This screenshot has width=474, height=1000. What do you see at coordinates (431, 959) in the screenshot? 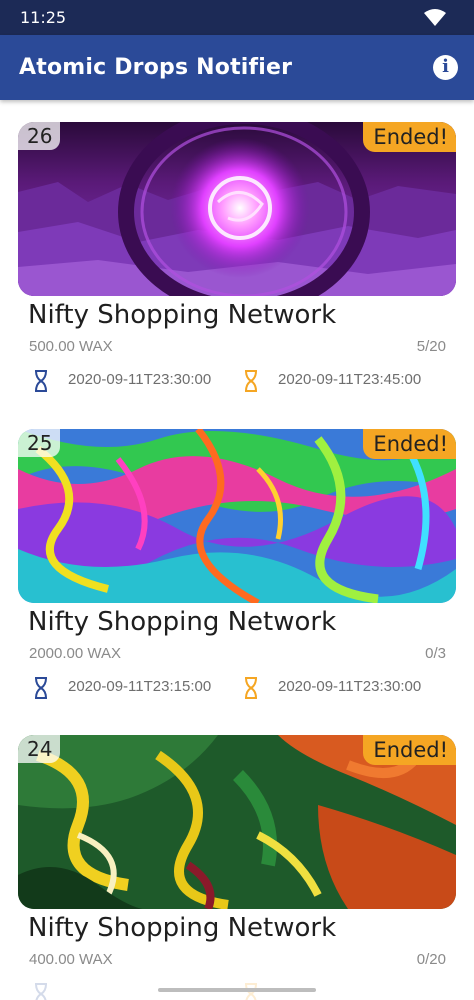
I see `drop-claimed-count: 0/20` at bounding box center [431, 959].